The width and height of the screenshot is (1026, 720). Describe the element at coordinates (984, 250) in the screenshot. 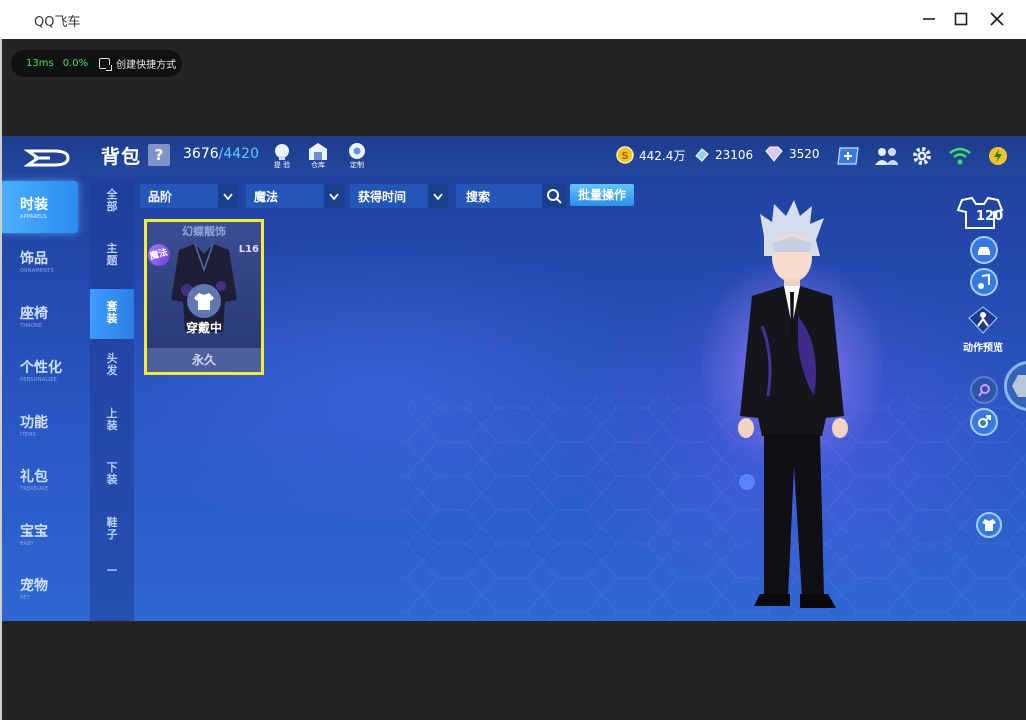

I see `car-view-button` at that location.